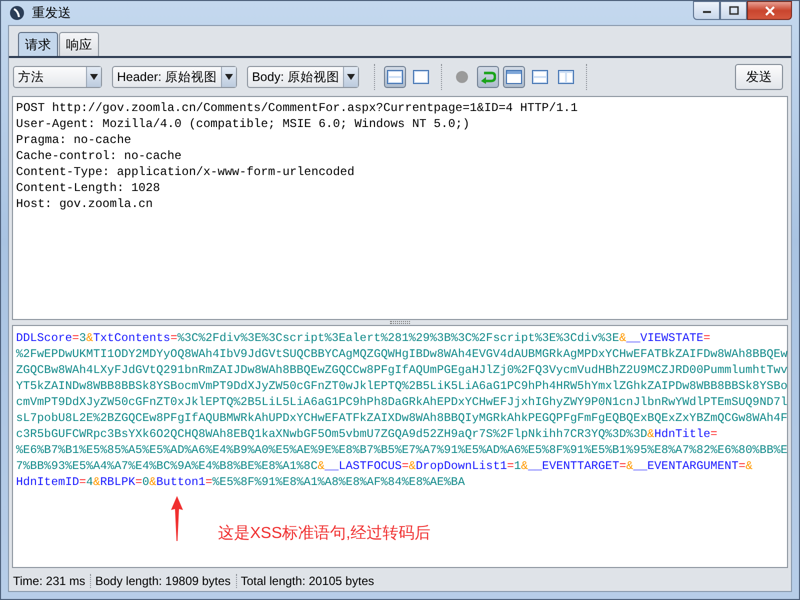 The image size is (800, 600). Describe the element at coordinates (38, 44) in the screenshot. I see `tab: 请求` at that location.